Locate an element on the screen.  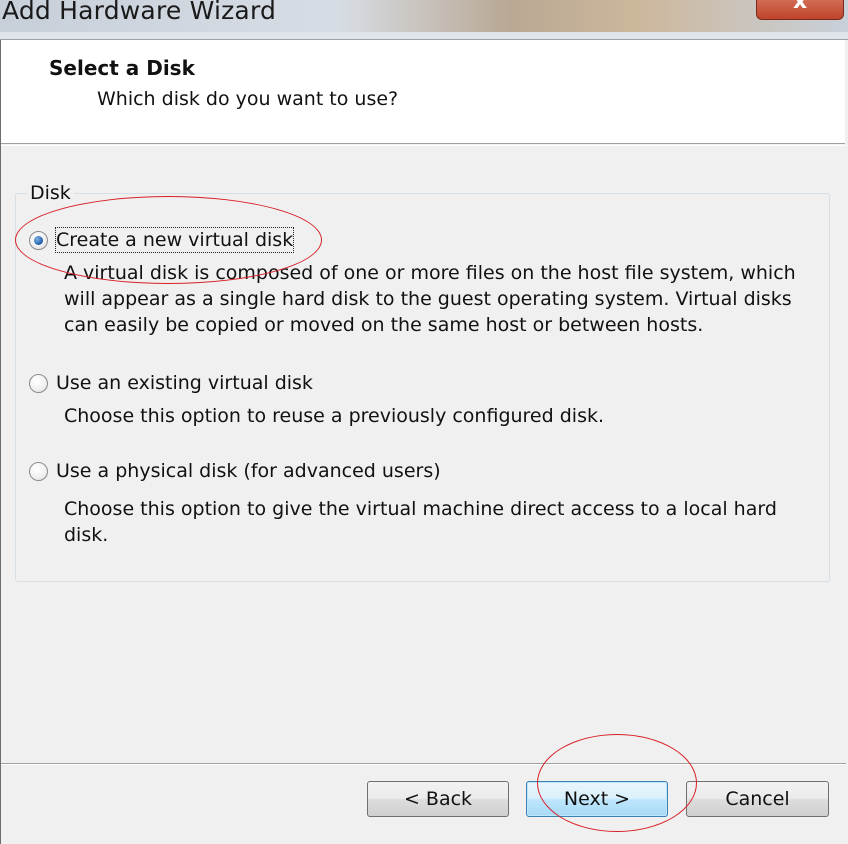
back-button: < Back is located at coordinates (438, 799).